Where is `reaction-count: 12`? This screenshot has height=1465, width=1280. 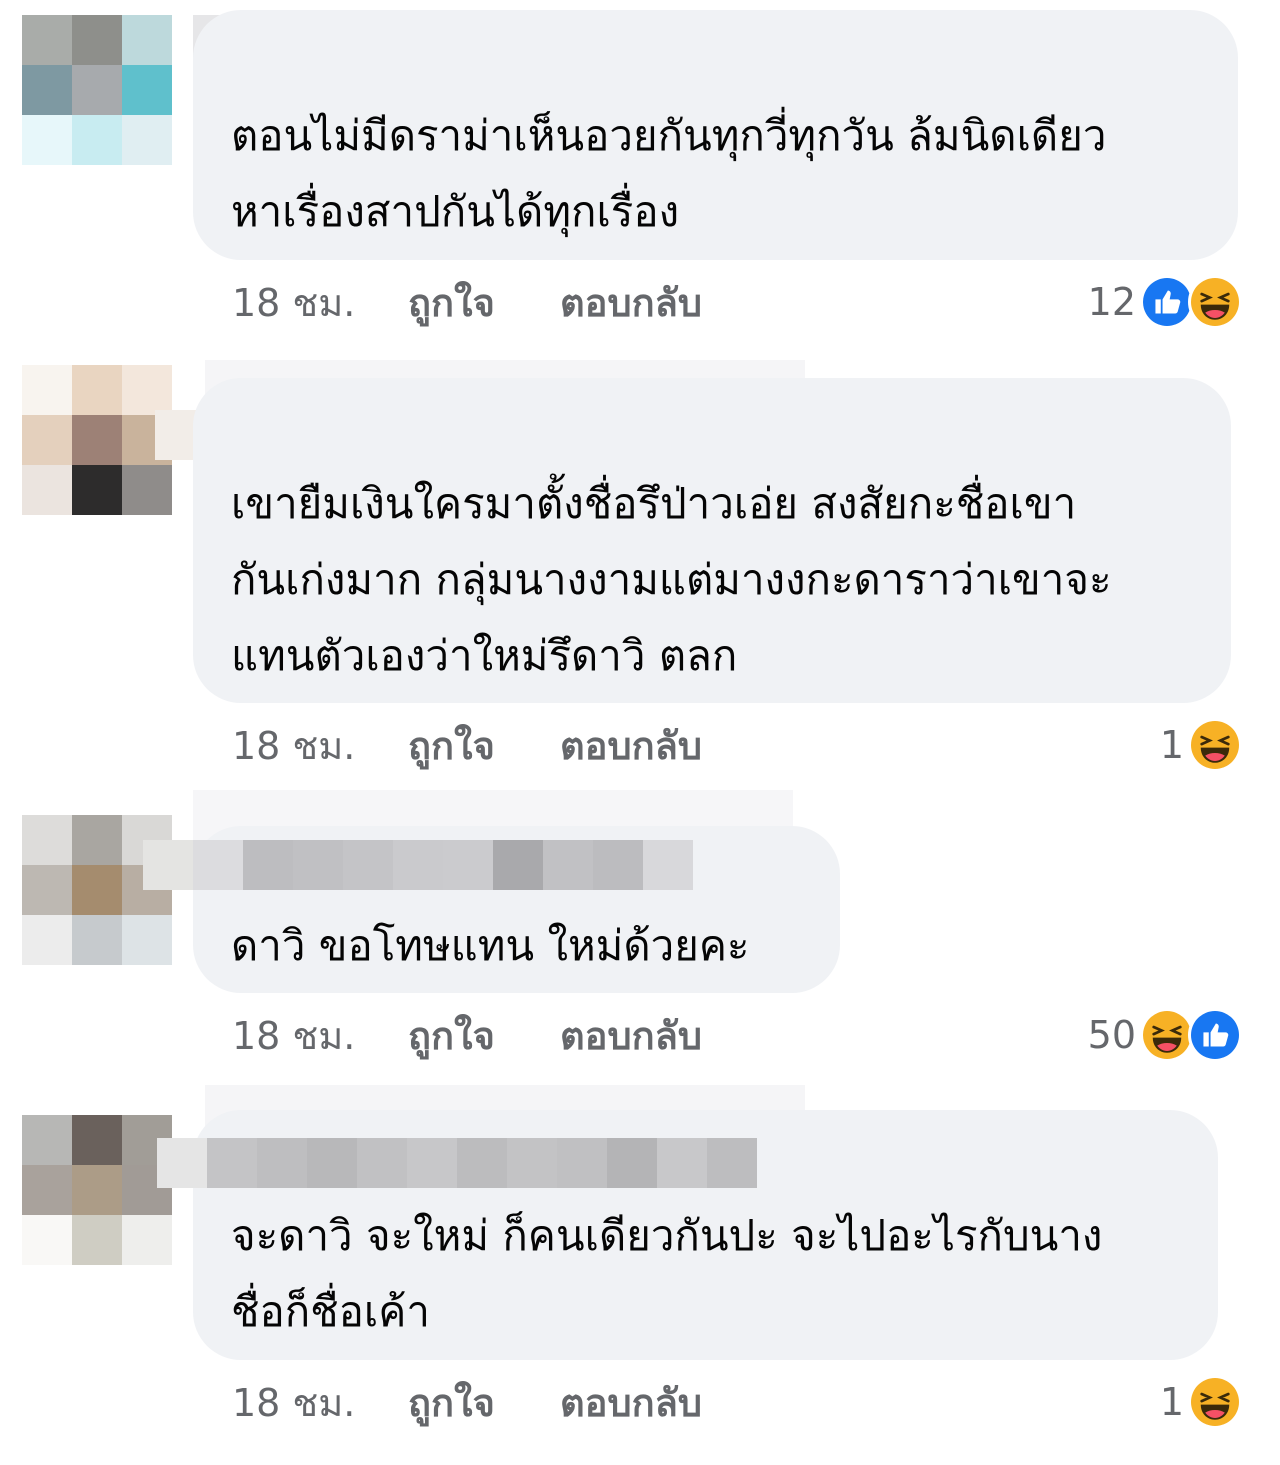 reaction-count: 12 is located at coordinates (1111, 302).